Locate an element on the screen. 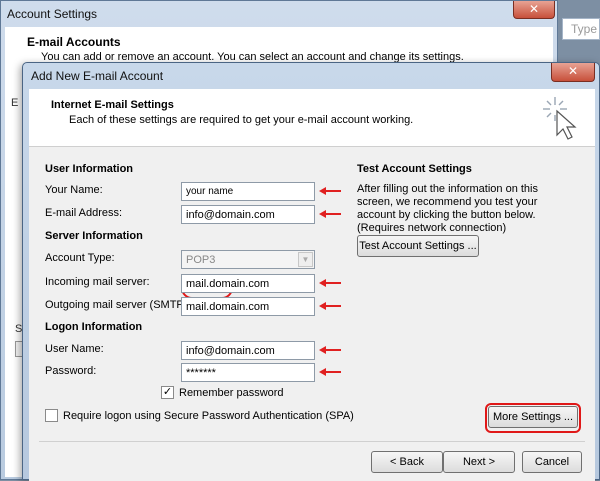 This screenshot has width=600, height=481. your-name-label: Your Name: is located at coordinates (74, 190).